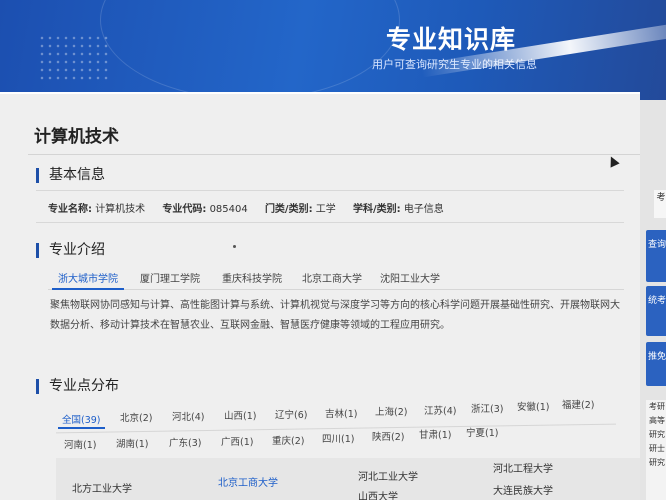  I want to click on decorative-arc, so click(250, 50).